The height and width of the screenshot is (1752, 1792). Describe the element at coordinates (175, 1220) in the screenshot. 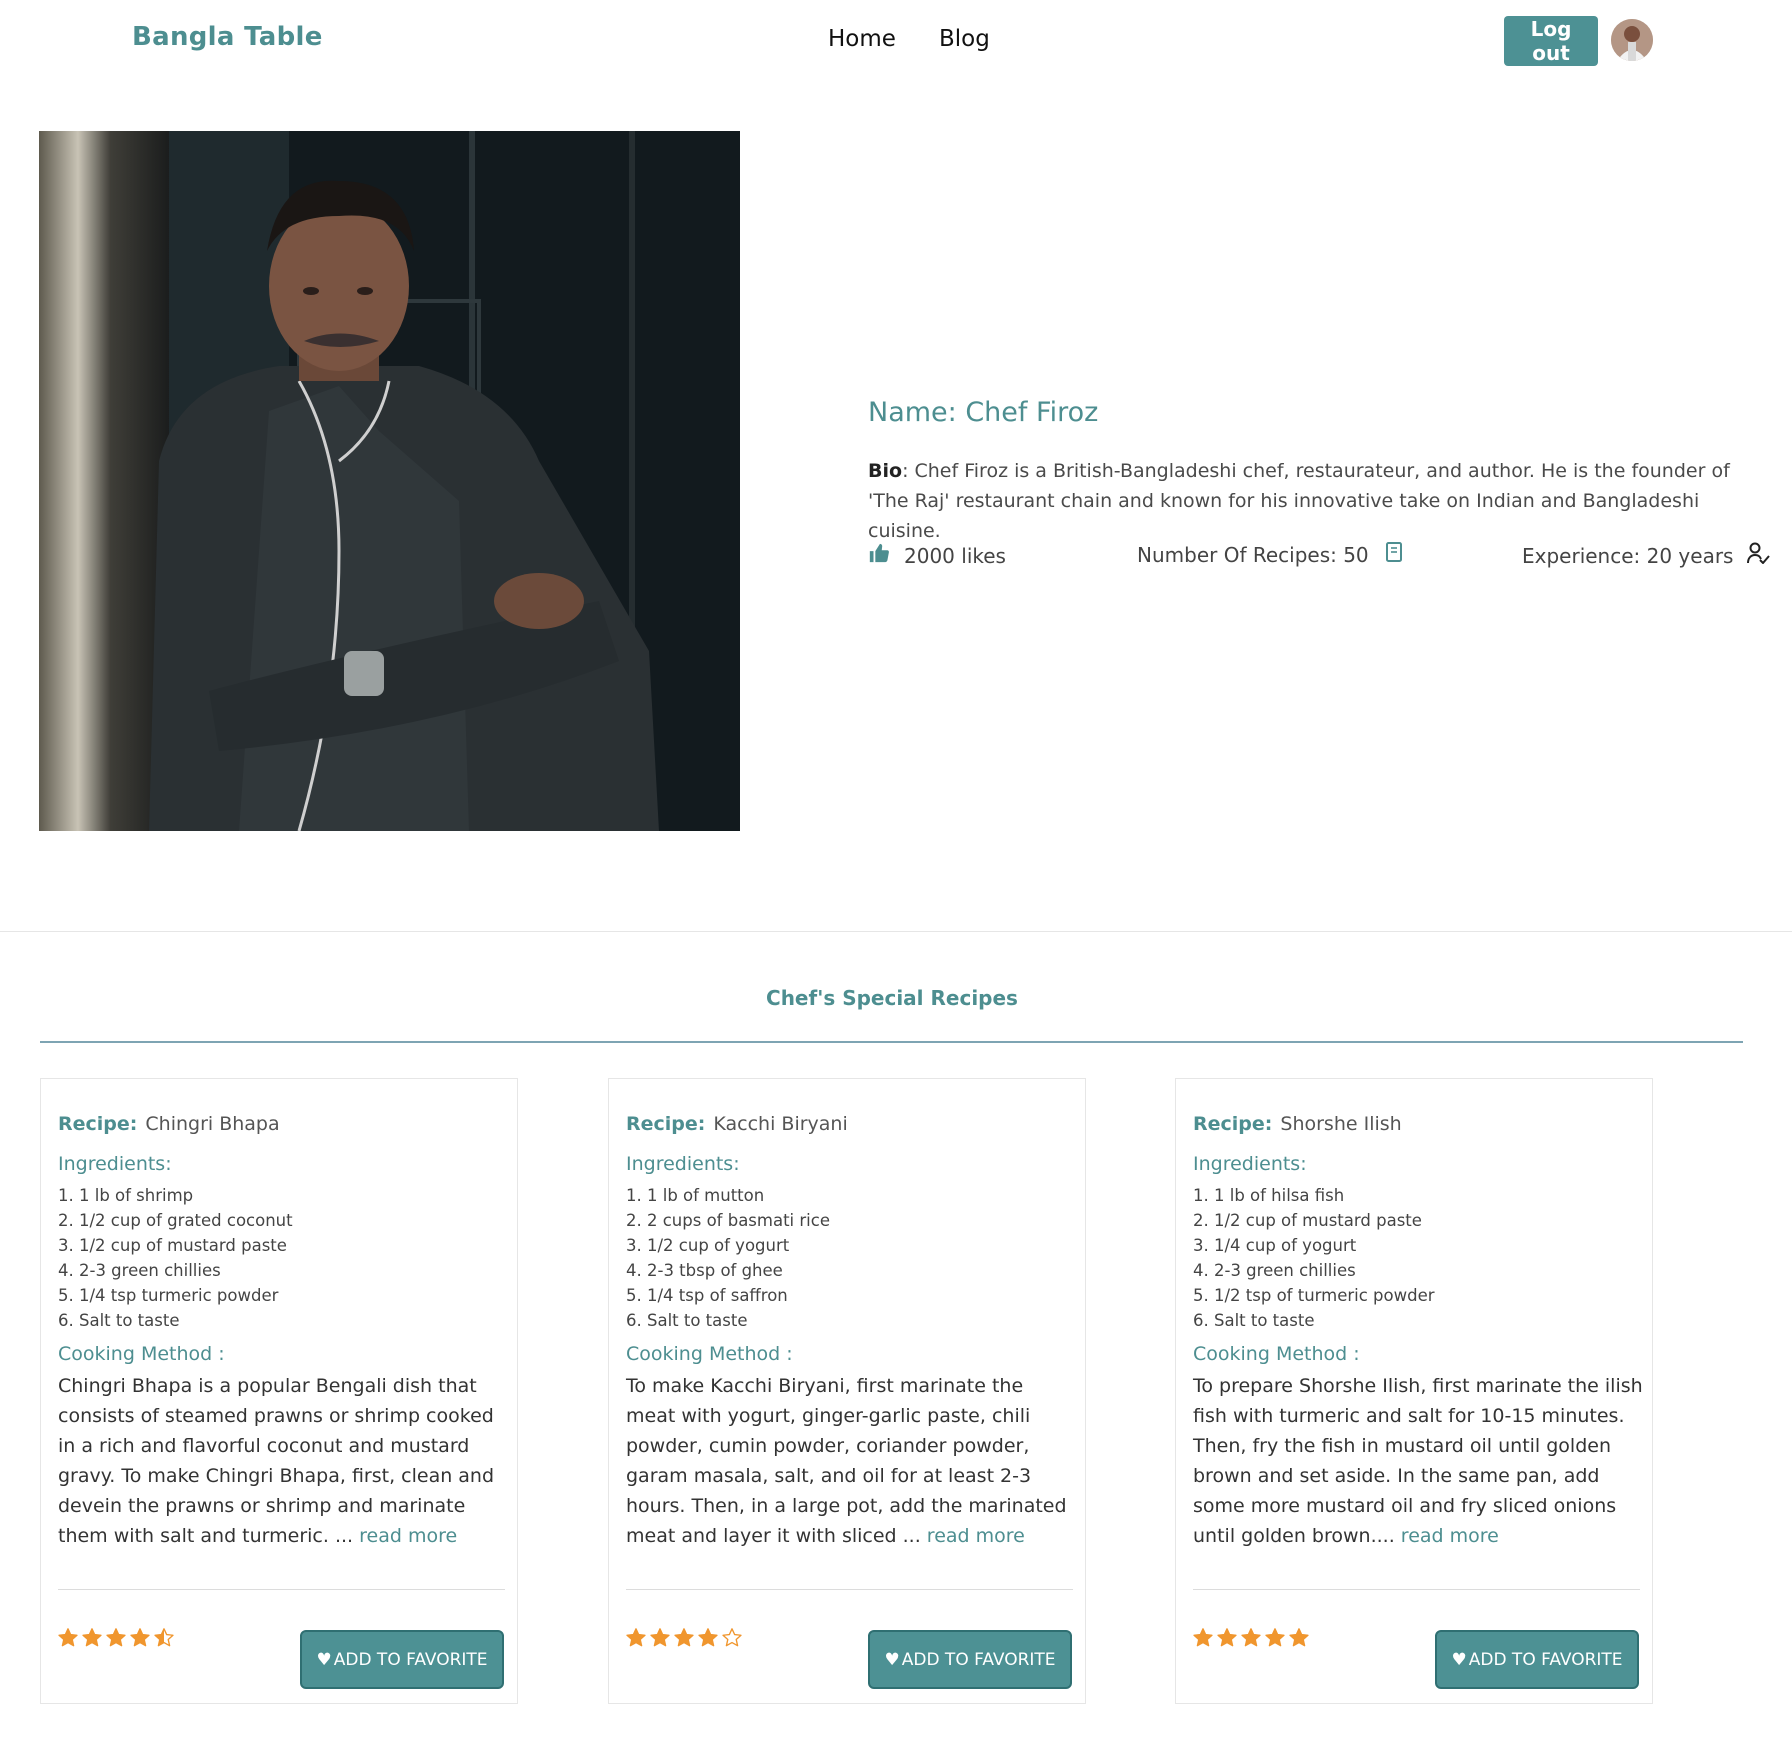

I see `ingredient-item: 2. 1/2 cup of grated coconut` at that location.